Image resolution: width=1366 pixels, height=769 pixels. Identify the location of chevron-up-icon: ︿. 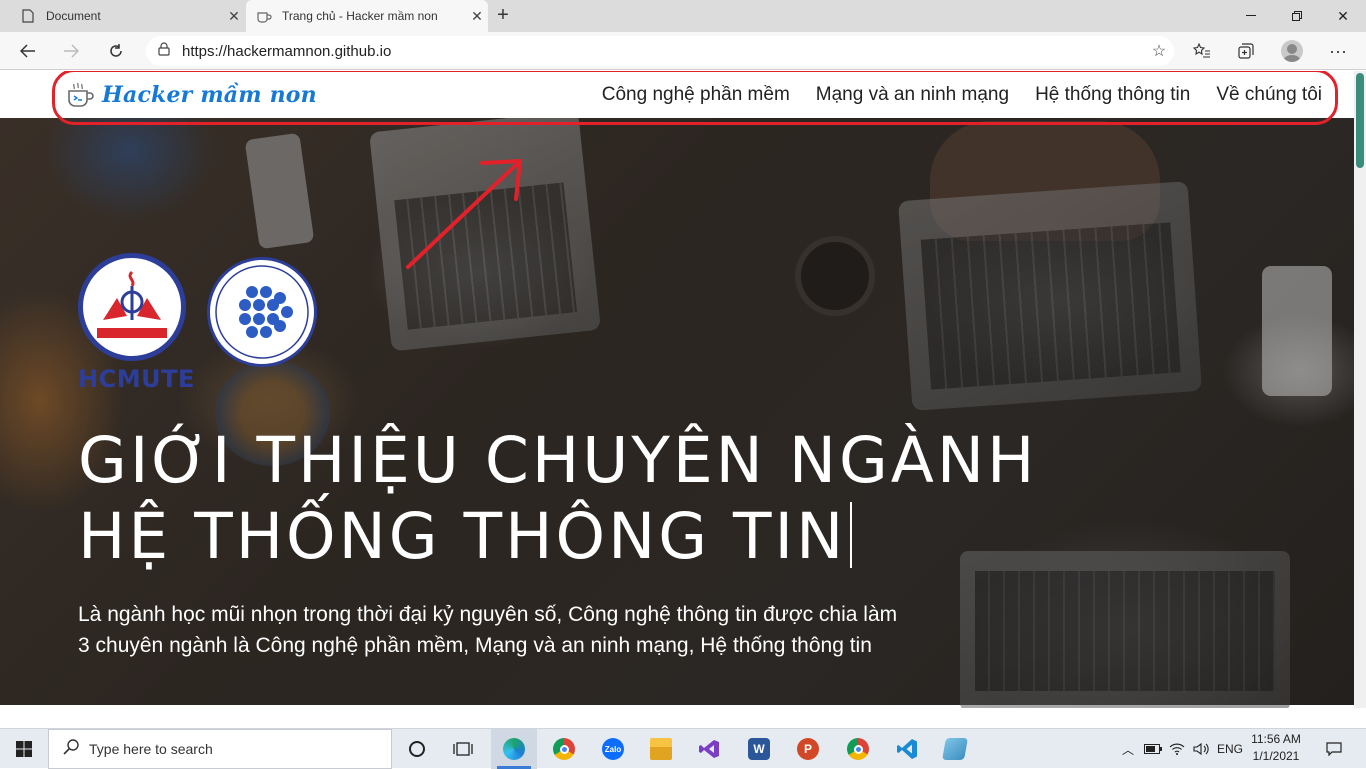
(1128, 749).